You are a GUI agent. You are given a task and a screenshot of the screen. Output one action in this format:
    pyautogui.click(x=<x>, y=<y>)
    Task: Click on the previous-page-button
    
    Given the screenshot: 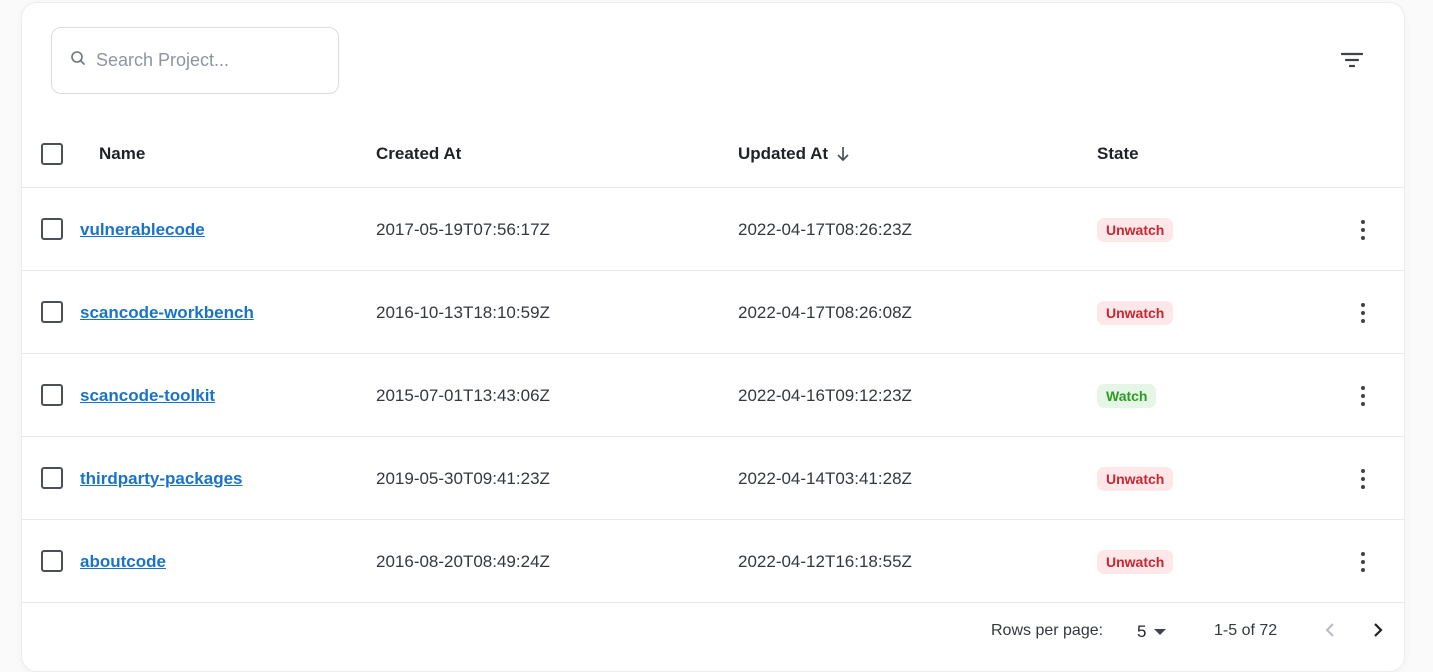 What is the action you would take?
    pyautogui.click(x=1330, y=632)
    